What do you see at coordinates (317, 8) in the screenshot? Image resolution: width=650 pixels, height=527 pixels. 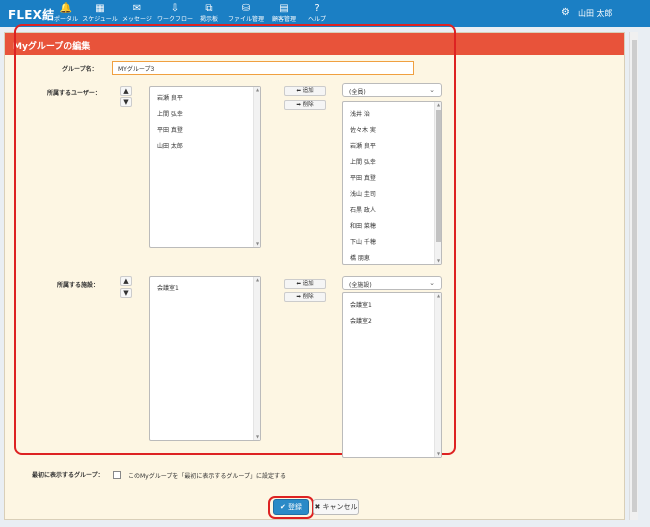 I see `question-icon: ?` at bounding box center [317, 8].